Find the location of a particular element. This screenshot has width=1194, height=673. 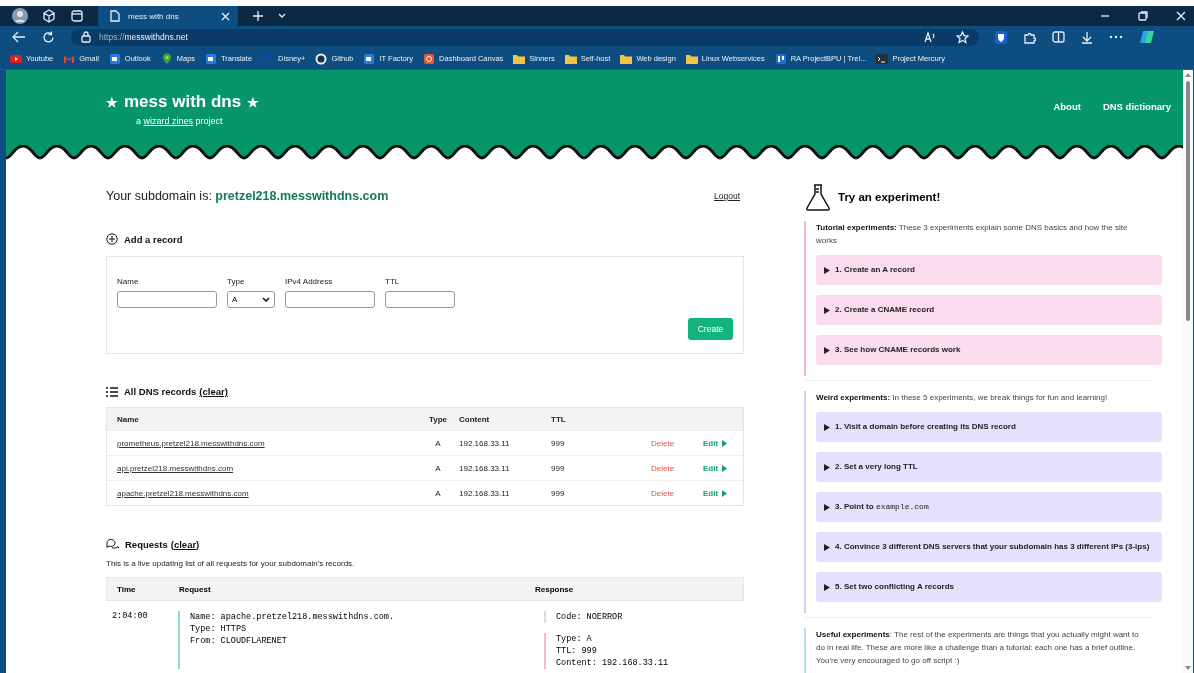

nav-link: DNS dictionary is located at coordinates (1136, 123).